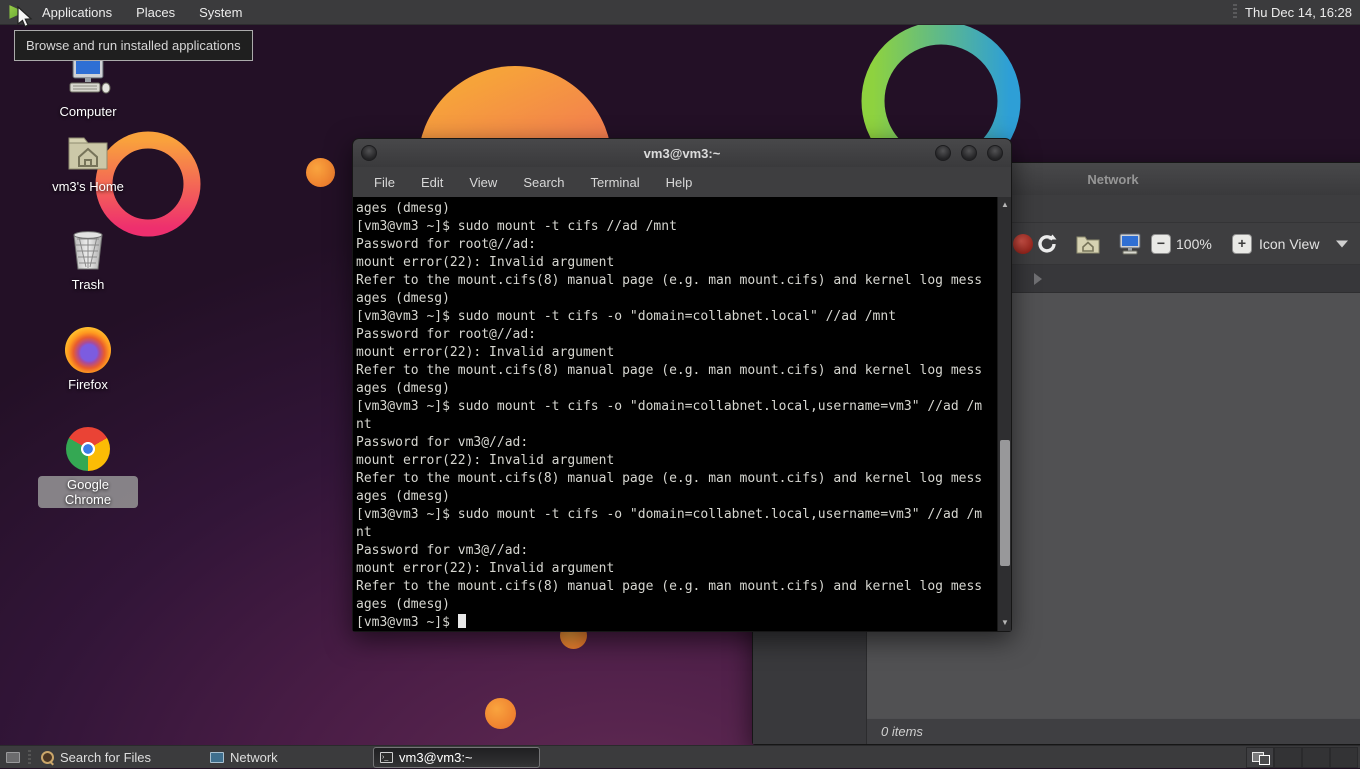  I want to click on show-desktop-icon, so click(13, 757).